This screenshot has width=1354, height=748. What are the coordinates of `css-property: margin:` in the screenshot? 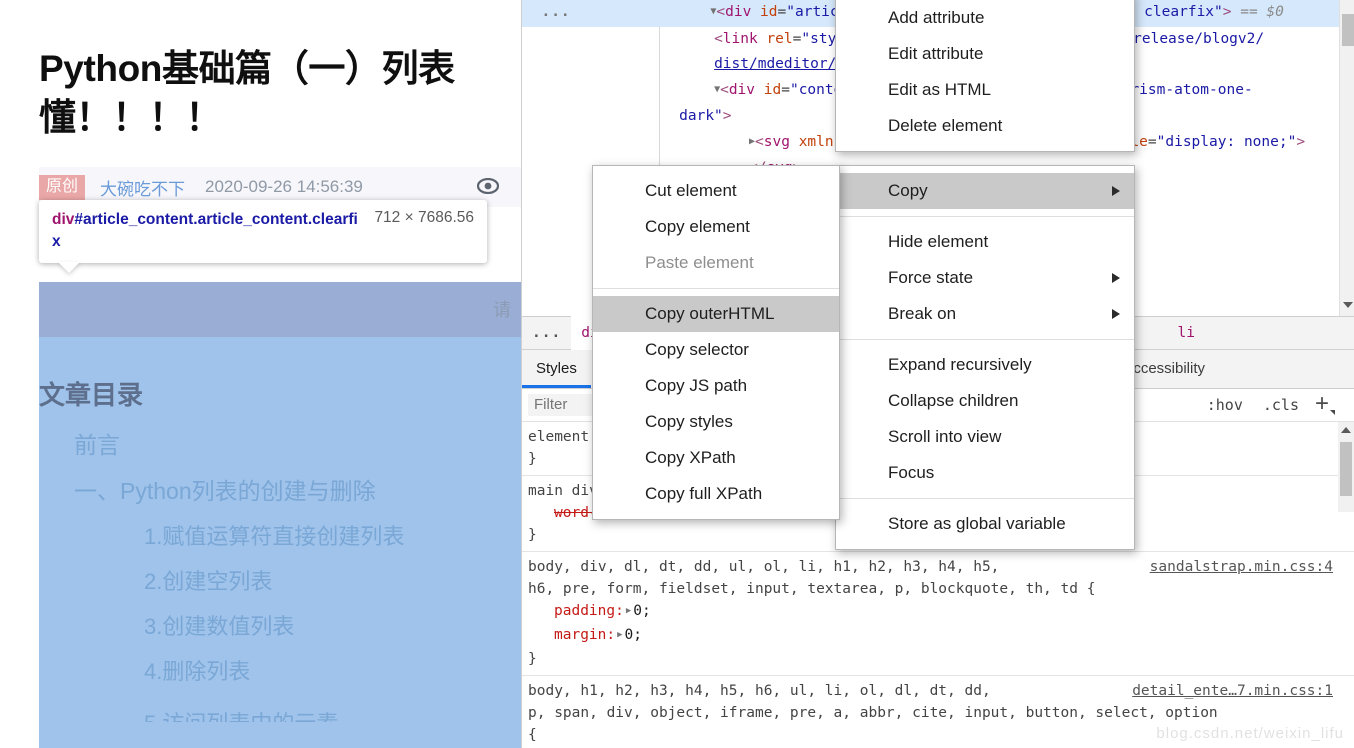 It's located at (571, 635).